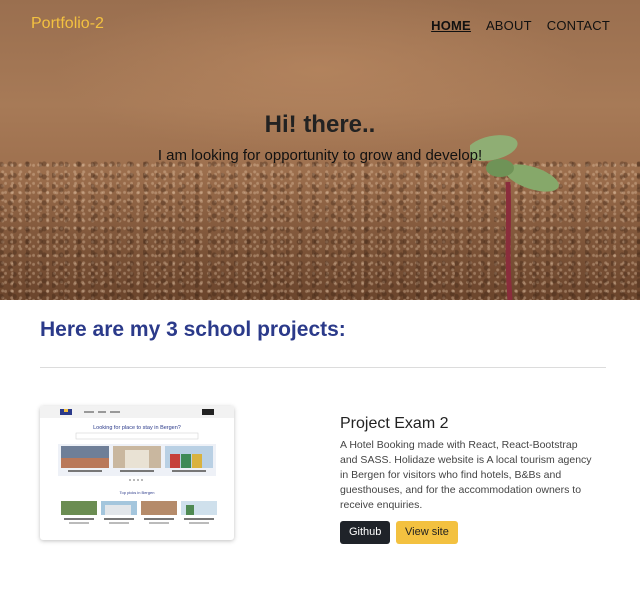 This screenshot has width=640, height=594. Describe the element at coordinates (137, 492) in the screenshot. I see `thumbnail-section: Top picks in Bergen` at that location.